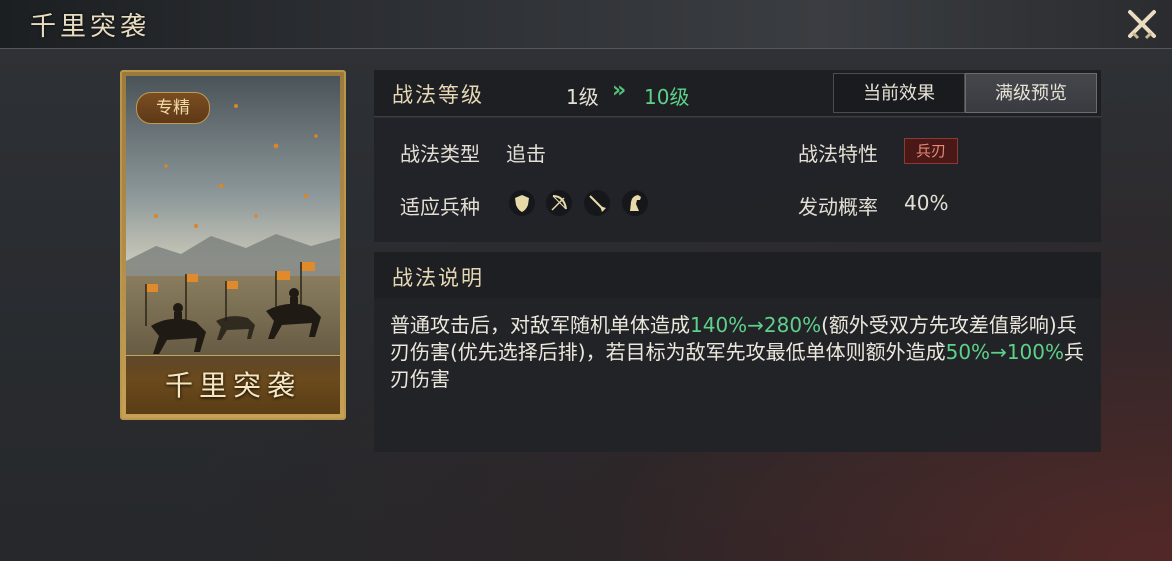  What do you see at coordinates (1004, 352) in the screenshot?
I see `desc-highlight-2: 50%→100%` at bounding box center [1004, 352].